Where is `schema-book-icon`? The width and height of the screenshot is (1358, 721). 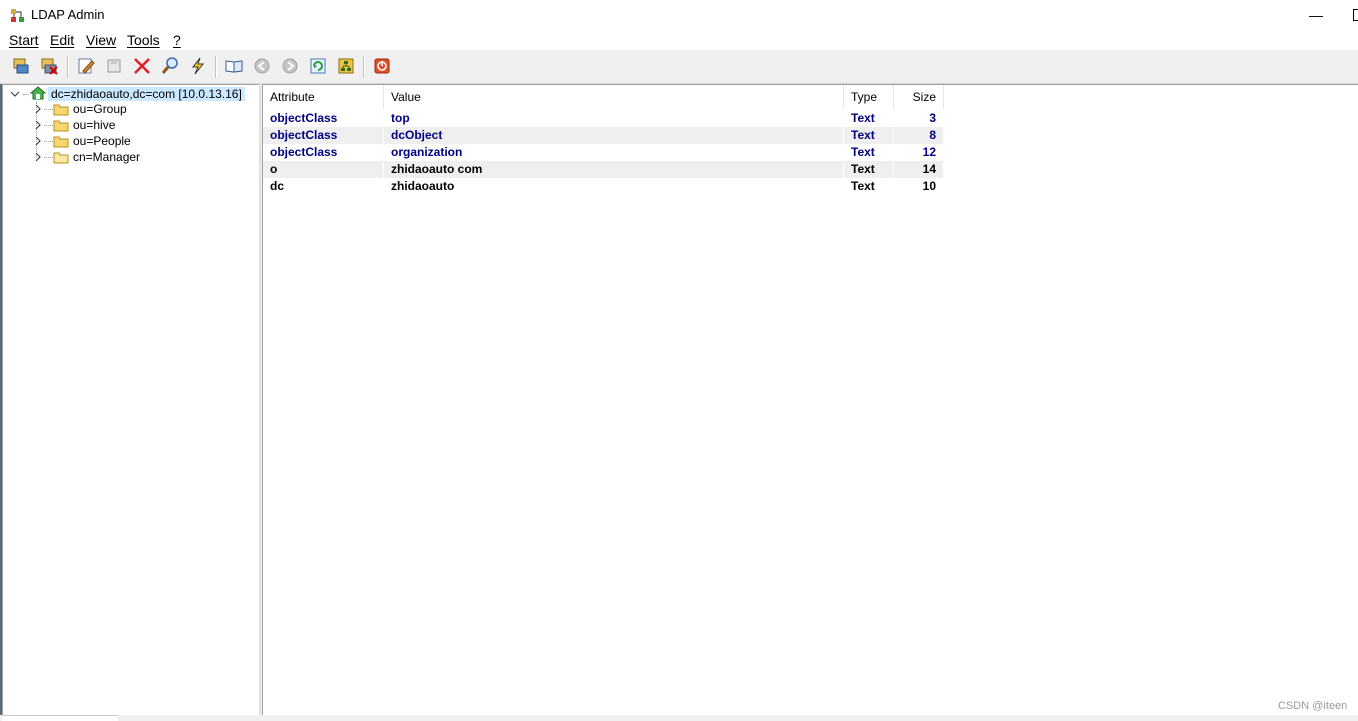
schema-book-icon is located at coordinates (234, 66).